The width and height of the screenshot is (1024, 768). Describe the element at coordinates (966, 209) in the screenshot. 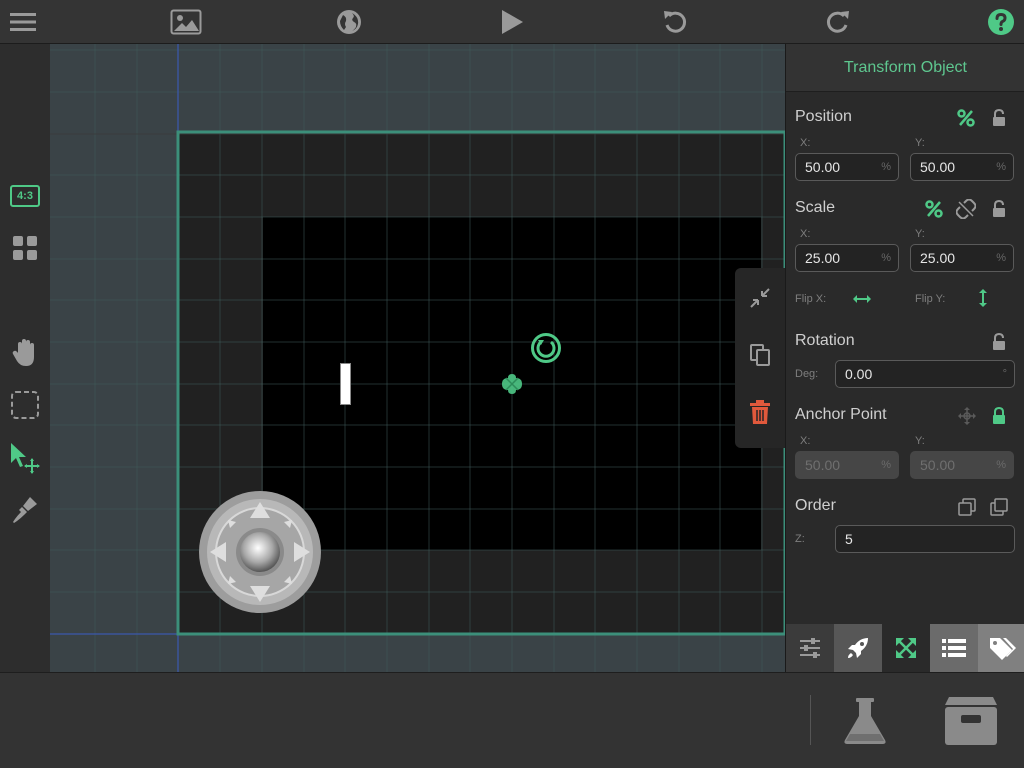

I see `unlink-icon` at that location.